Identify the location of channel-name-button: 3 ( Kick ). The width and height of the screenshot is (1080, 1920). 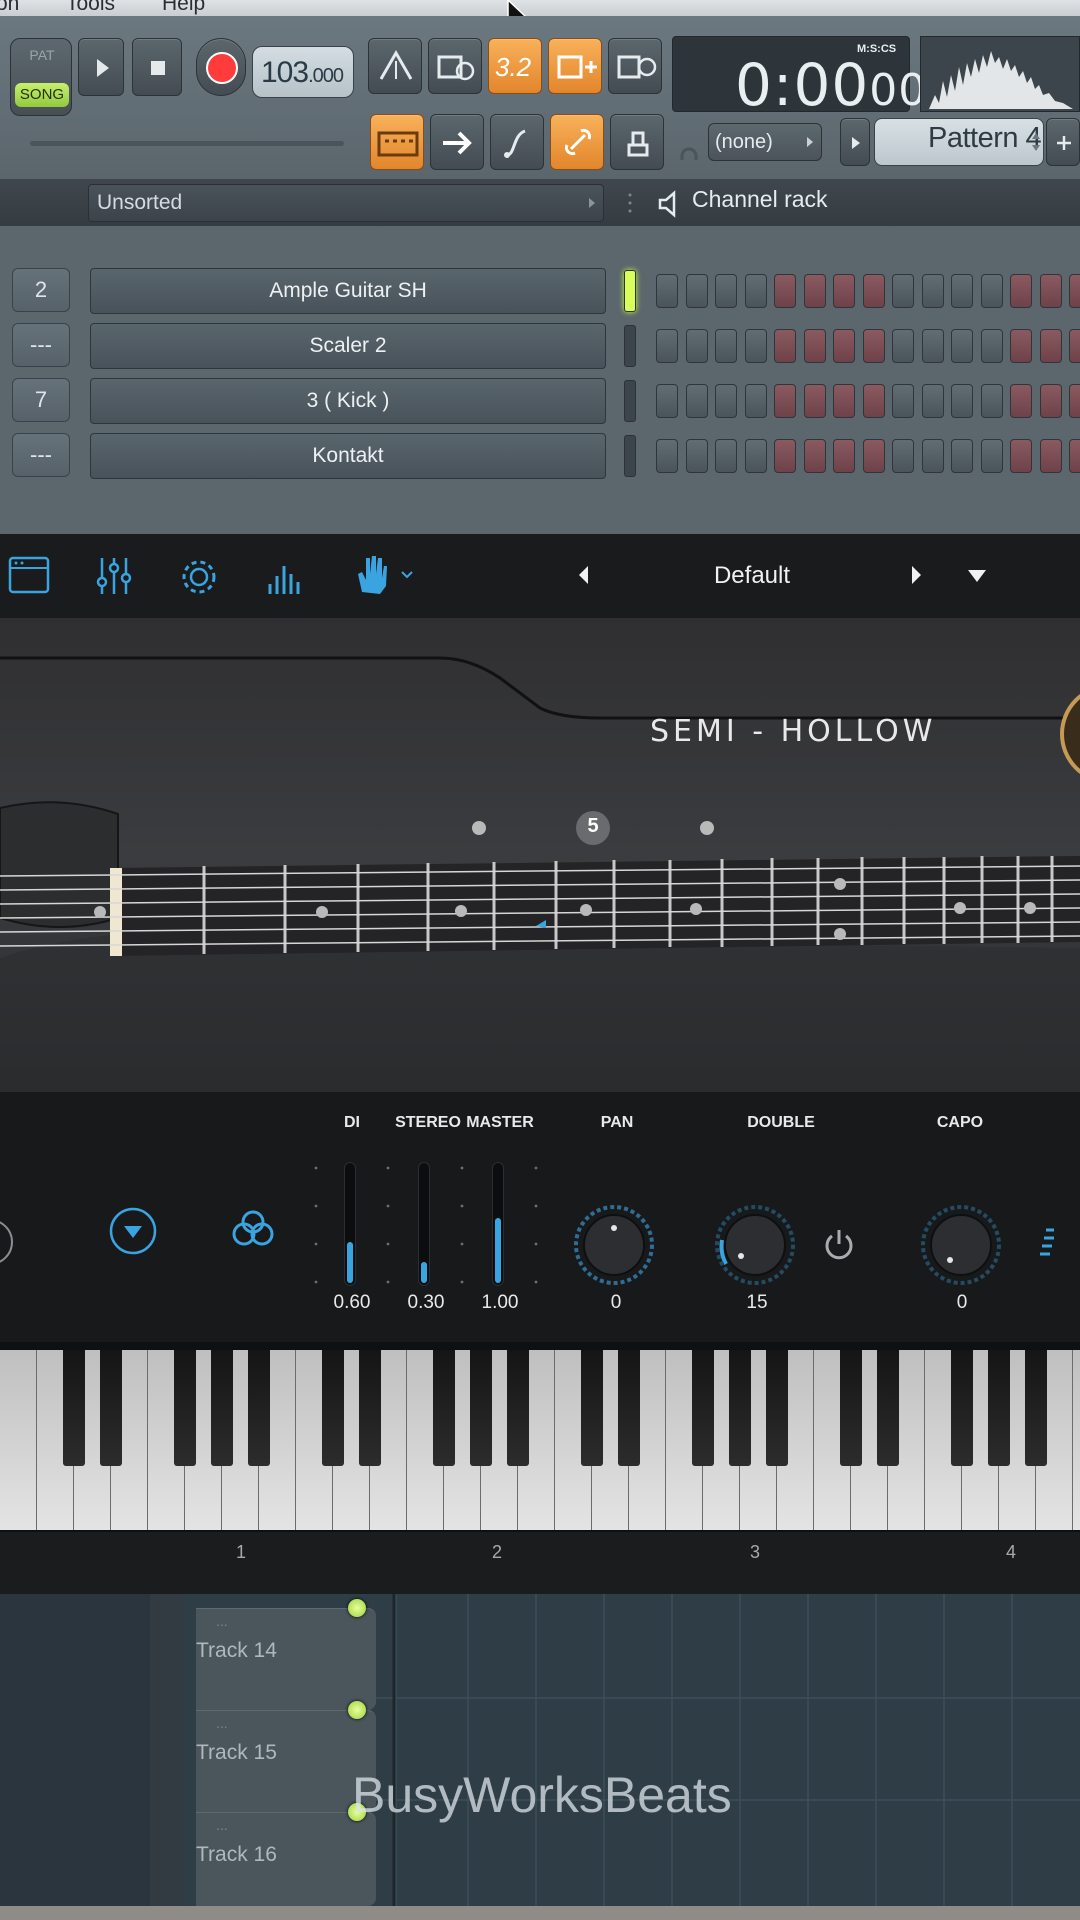
(348, 401).